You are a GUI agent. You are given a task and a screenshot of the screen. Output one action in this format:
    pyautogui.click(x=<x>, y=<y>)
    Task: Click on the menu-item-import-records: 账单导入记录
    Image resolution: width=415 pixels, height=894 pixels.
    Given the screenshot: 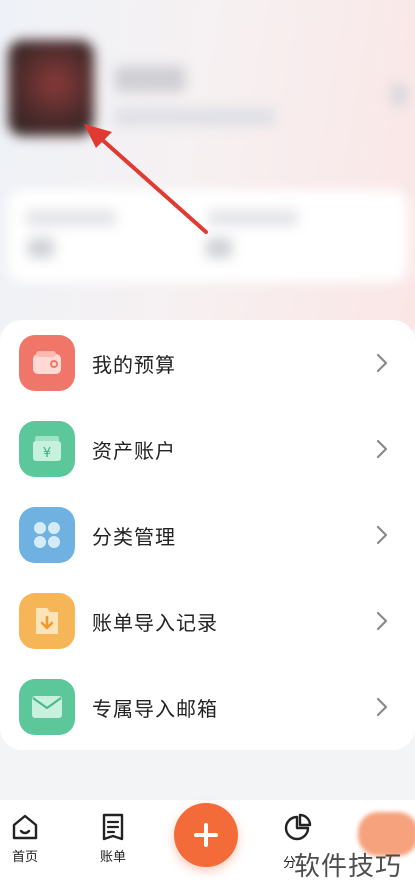 What is the action you would take?
    pyautogui.click(x=207, y=621)
    